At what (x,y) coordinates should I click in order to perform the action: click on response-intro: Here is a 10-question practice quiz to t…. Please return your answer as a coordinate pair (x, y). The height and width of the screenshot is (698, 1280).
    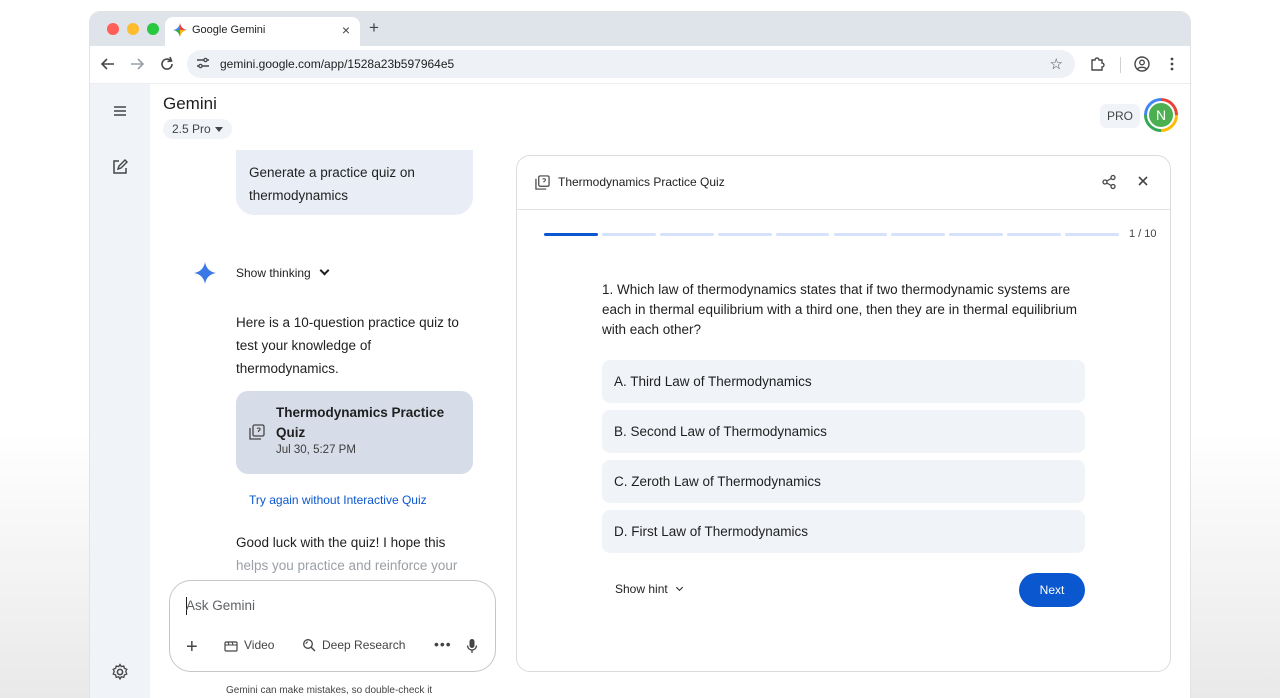
    Looking at the image, I should click on (347, 345).